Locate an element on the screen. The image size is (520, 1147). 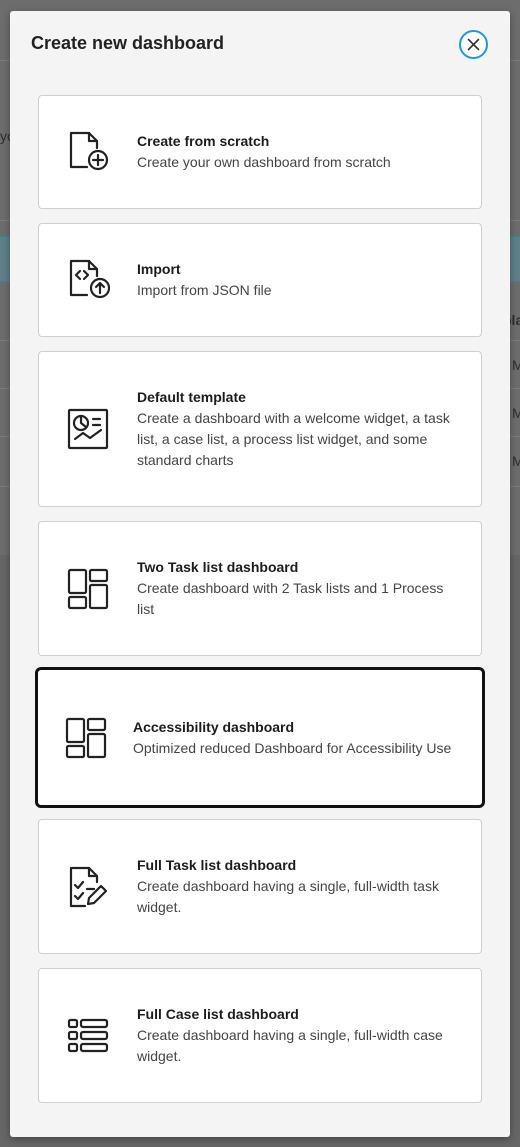
option-title: Default template is located at coordinates (191, 397).